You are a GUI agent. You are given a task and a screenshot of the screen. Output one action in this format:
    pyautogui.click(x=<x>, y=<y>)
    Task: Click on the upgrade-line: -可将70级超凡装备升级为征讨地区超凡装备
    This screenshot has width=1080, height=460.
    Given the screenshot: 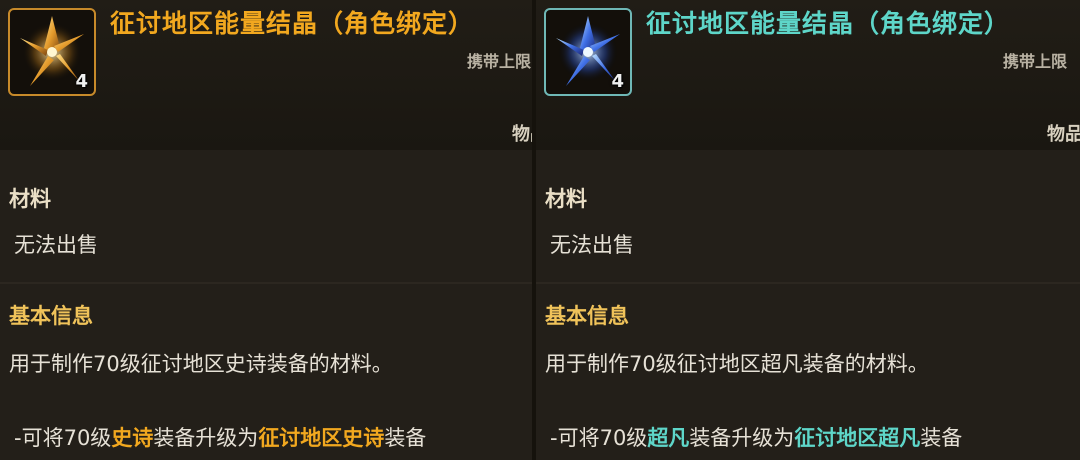 What is the action you would take?
    pyautogui.click(x=756, y=437)
    